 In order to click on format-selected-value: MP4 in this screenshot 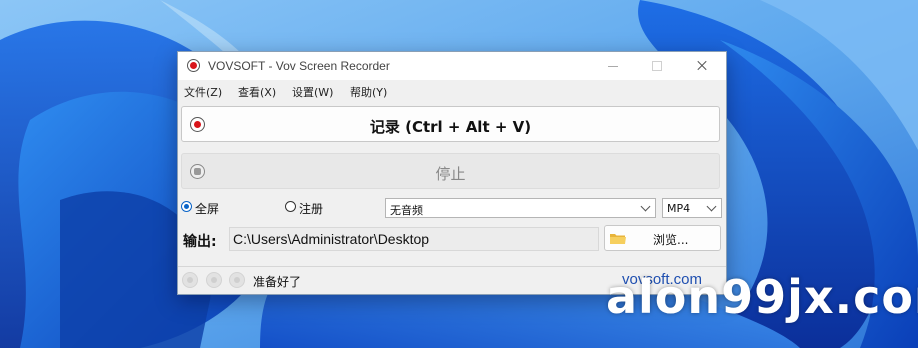, I will do `click(679, 208)`.